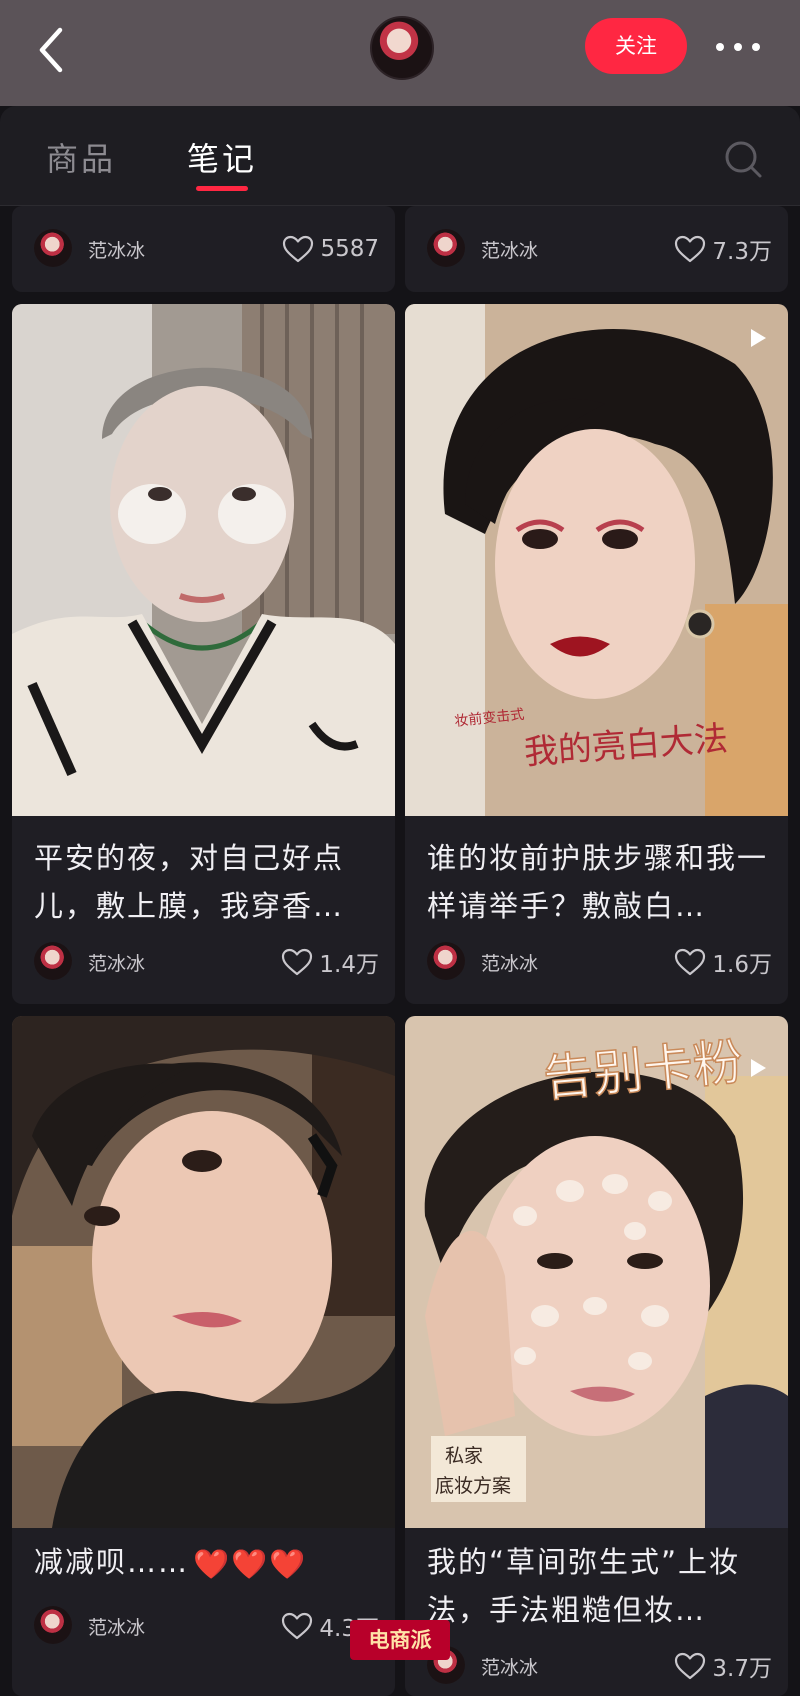 Image resolution: width=800 pixels, height=1696 pixels. Describe the element at coordinates (400, 156) in the screenshot. I see `tab-bar: 商品 笔记` at that location.